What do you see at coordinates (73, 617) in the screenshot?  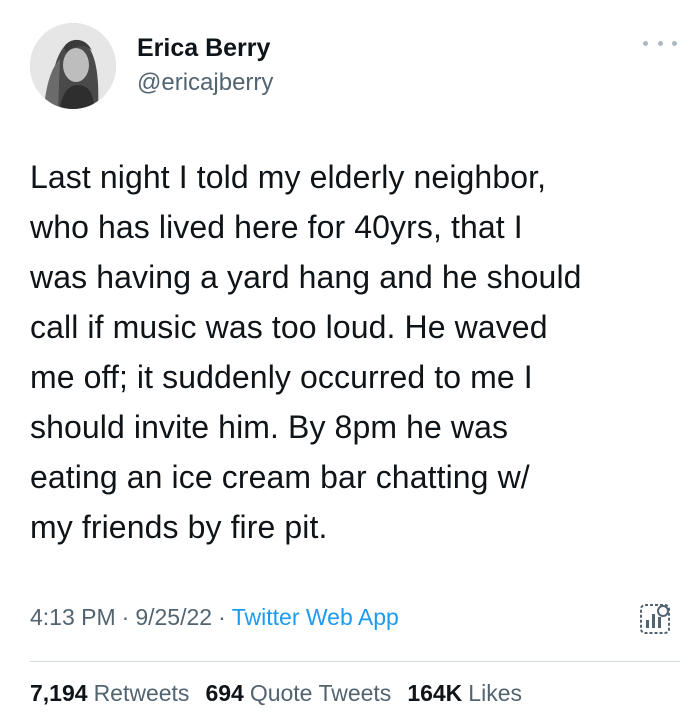 I see `tweet-time: 4:13 PM` at bounding box center [73, 617].